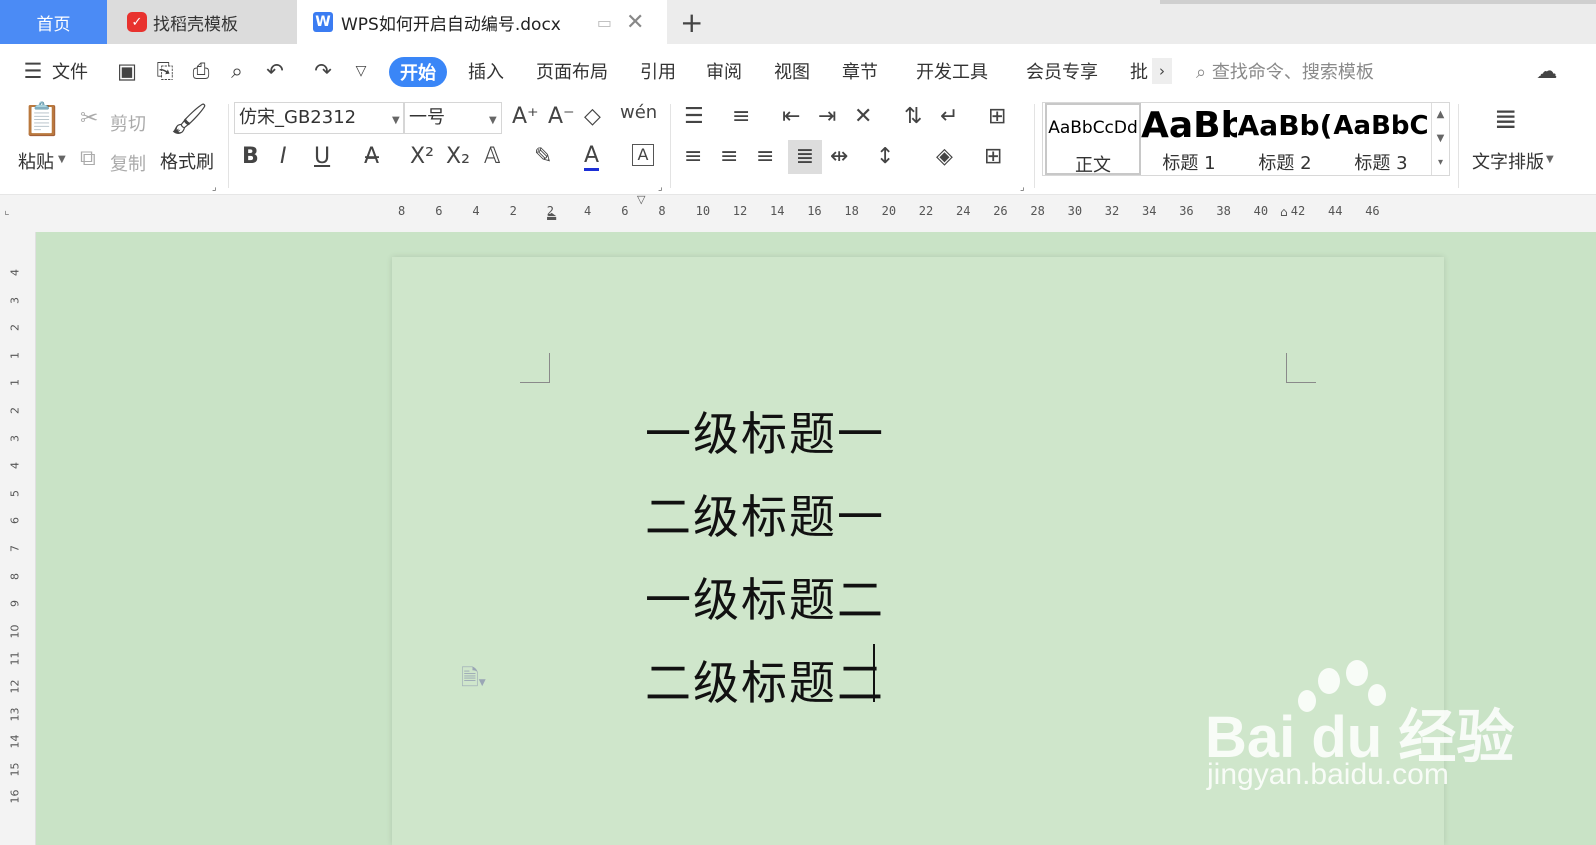  What do you see at coordinates (1162, 71) in the screenshot?
I see `more-menu-chevron-icon: ›` at bounding box center [1162, 71].